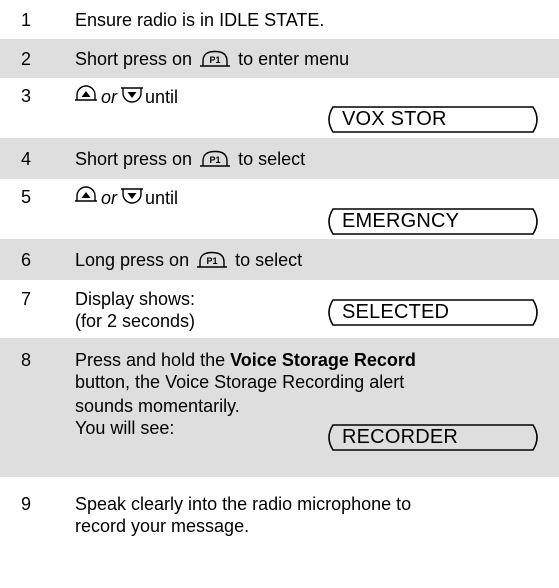  What do you see at coordinates (26, 260) in the screenshot?
I see `step-number: 6` at bounding box center [26, 260].